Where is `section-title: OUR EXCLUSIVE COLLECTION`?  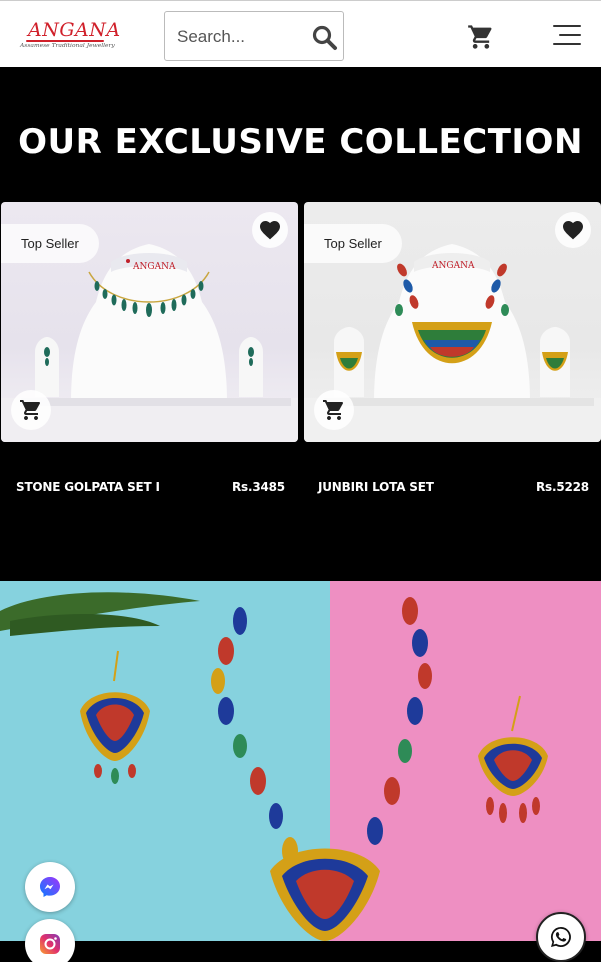
section-title: OUR EXCLUSIVE COLLECTION is located at coordinates (300, 142).